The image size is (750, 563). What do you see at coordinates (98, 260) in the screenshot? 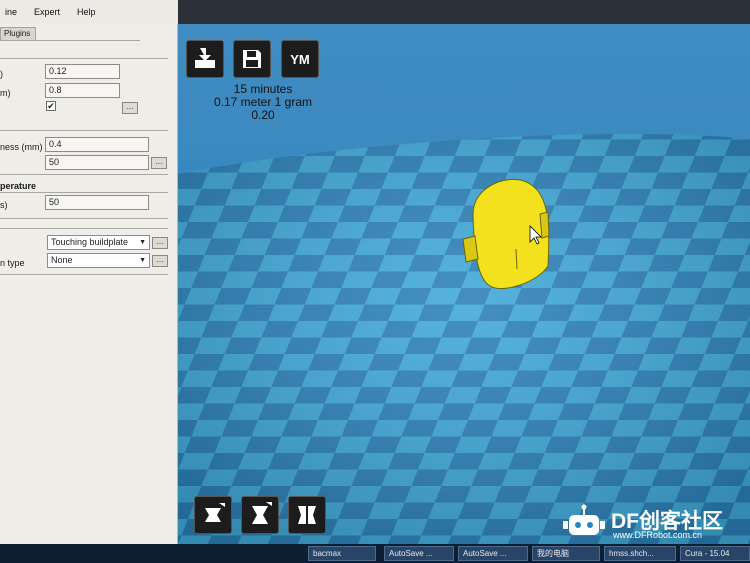
I see `adhesion-type-select: None ▼` at bounding box center [98, 260].